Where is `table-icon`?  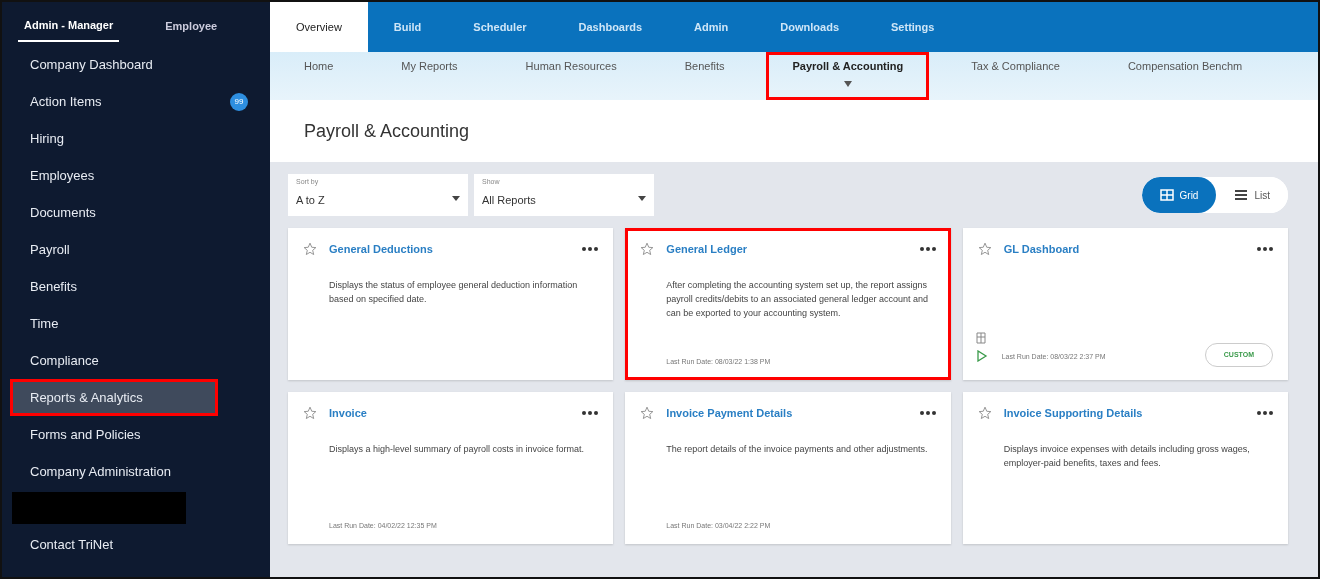
table-icon is located at coordinates (980, 337).